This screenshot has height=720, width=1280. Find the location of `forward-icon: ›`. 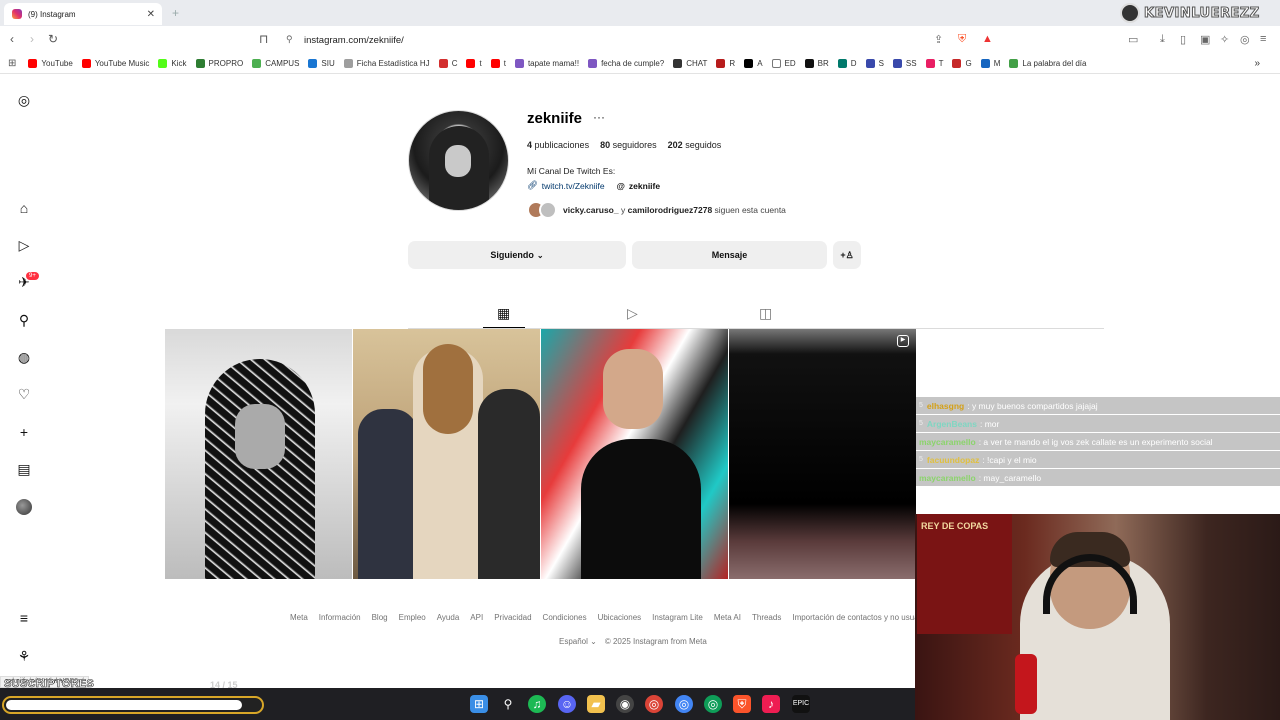

forward-icon: › is located at coordinates (32, 39).